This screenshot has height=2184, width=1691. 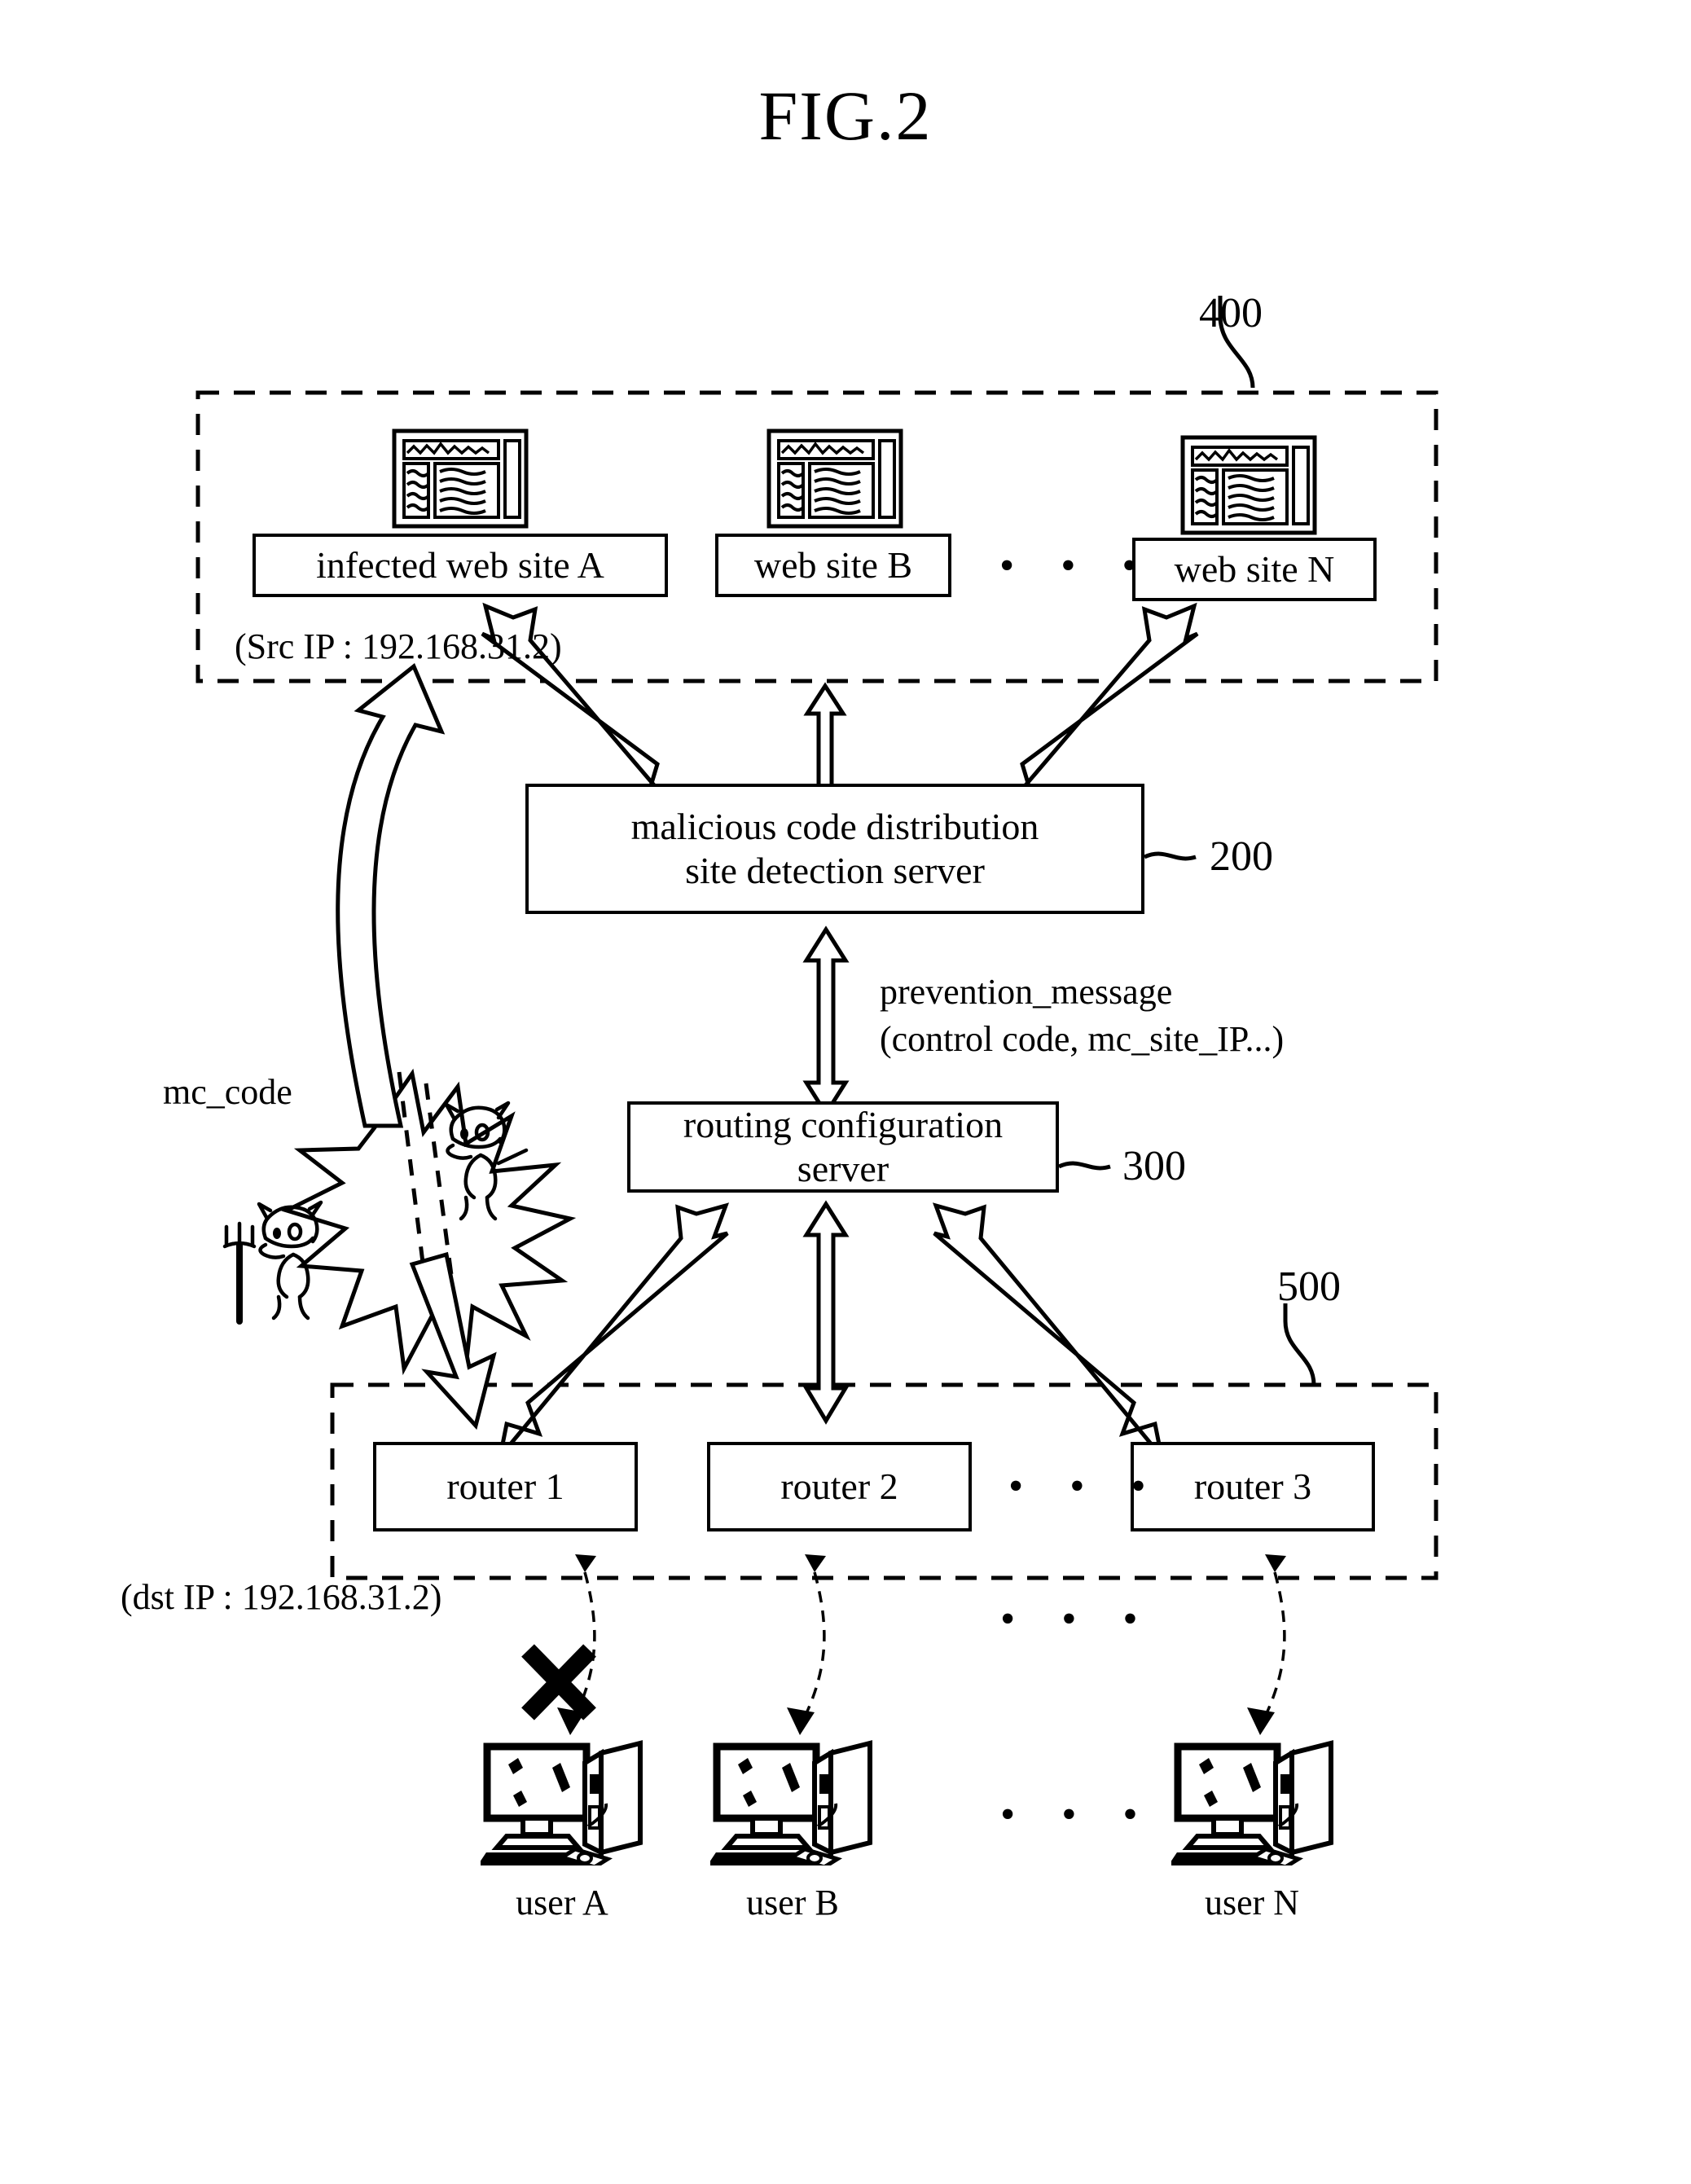 What do you see at coordinates (398, 646) in the screenshot?
I see `src-ip-label: (Src IP : 192.168.31.2)` at bounding box center [398, 646].